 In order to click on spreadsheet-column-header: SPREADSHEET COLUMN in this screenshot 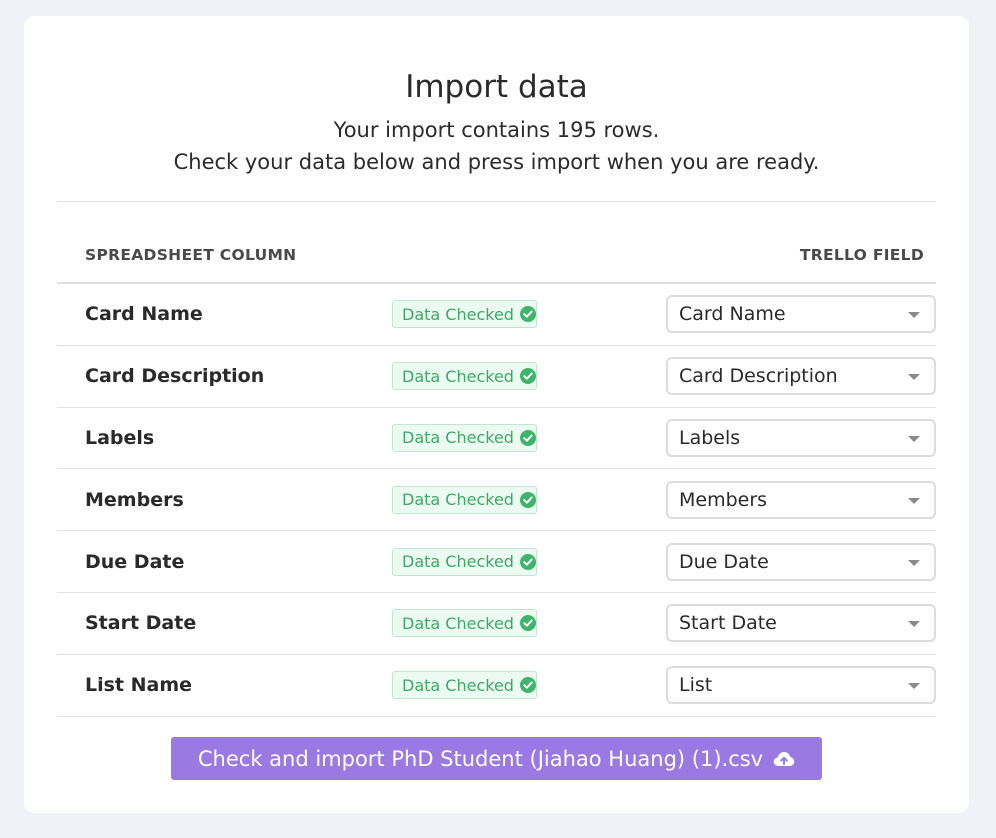, I will do `click(191, 255)`.